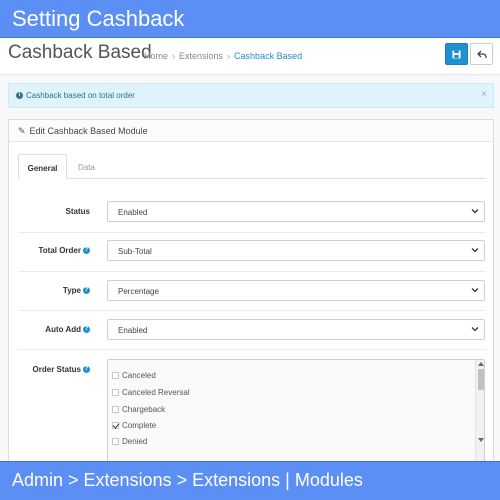 This screenshot has width=500, height=500. Describe the element at coordinates (268, 56) in the screenshot. I see `breadcrumb-cashback-based: Cashback Based` at that location.